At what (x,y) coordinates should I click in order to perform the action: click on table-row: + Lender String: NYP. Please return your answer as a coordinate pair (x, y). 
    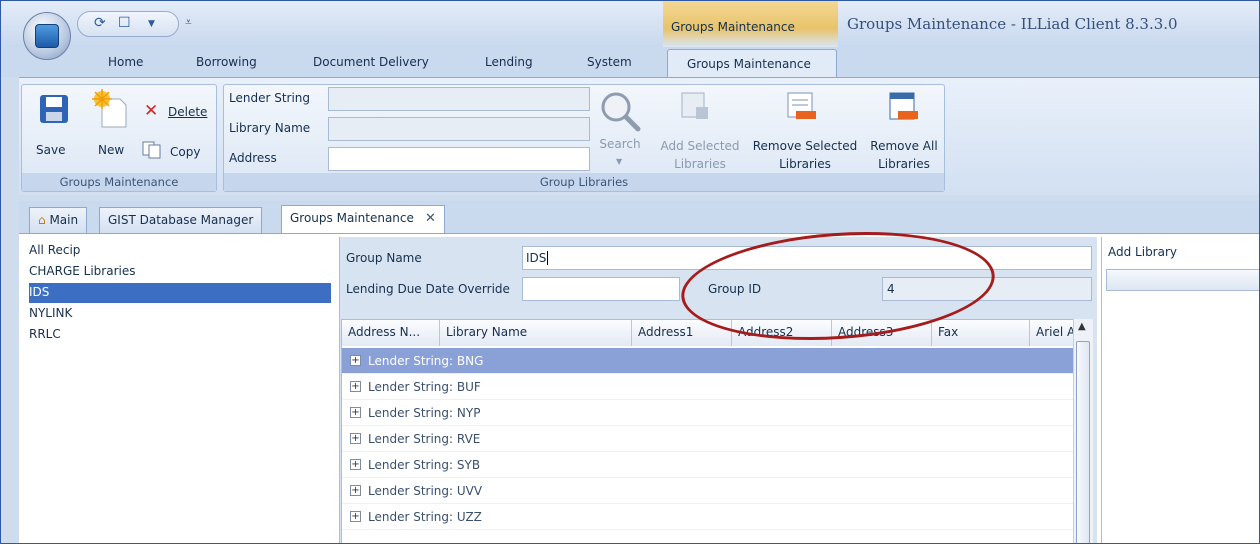
    Looking at the image, I should click on (708, 413).